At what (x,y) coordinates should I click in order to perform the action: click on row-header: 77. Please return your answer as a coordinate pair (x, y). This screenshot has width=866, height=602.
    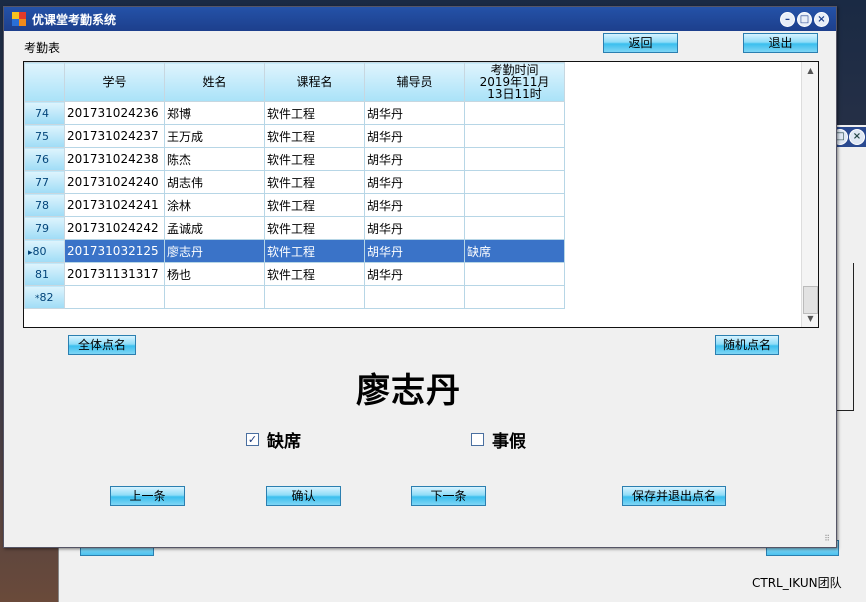
    Looking at the image, I should click on (44, 182).